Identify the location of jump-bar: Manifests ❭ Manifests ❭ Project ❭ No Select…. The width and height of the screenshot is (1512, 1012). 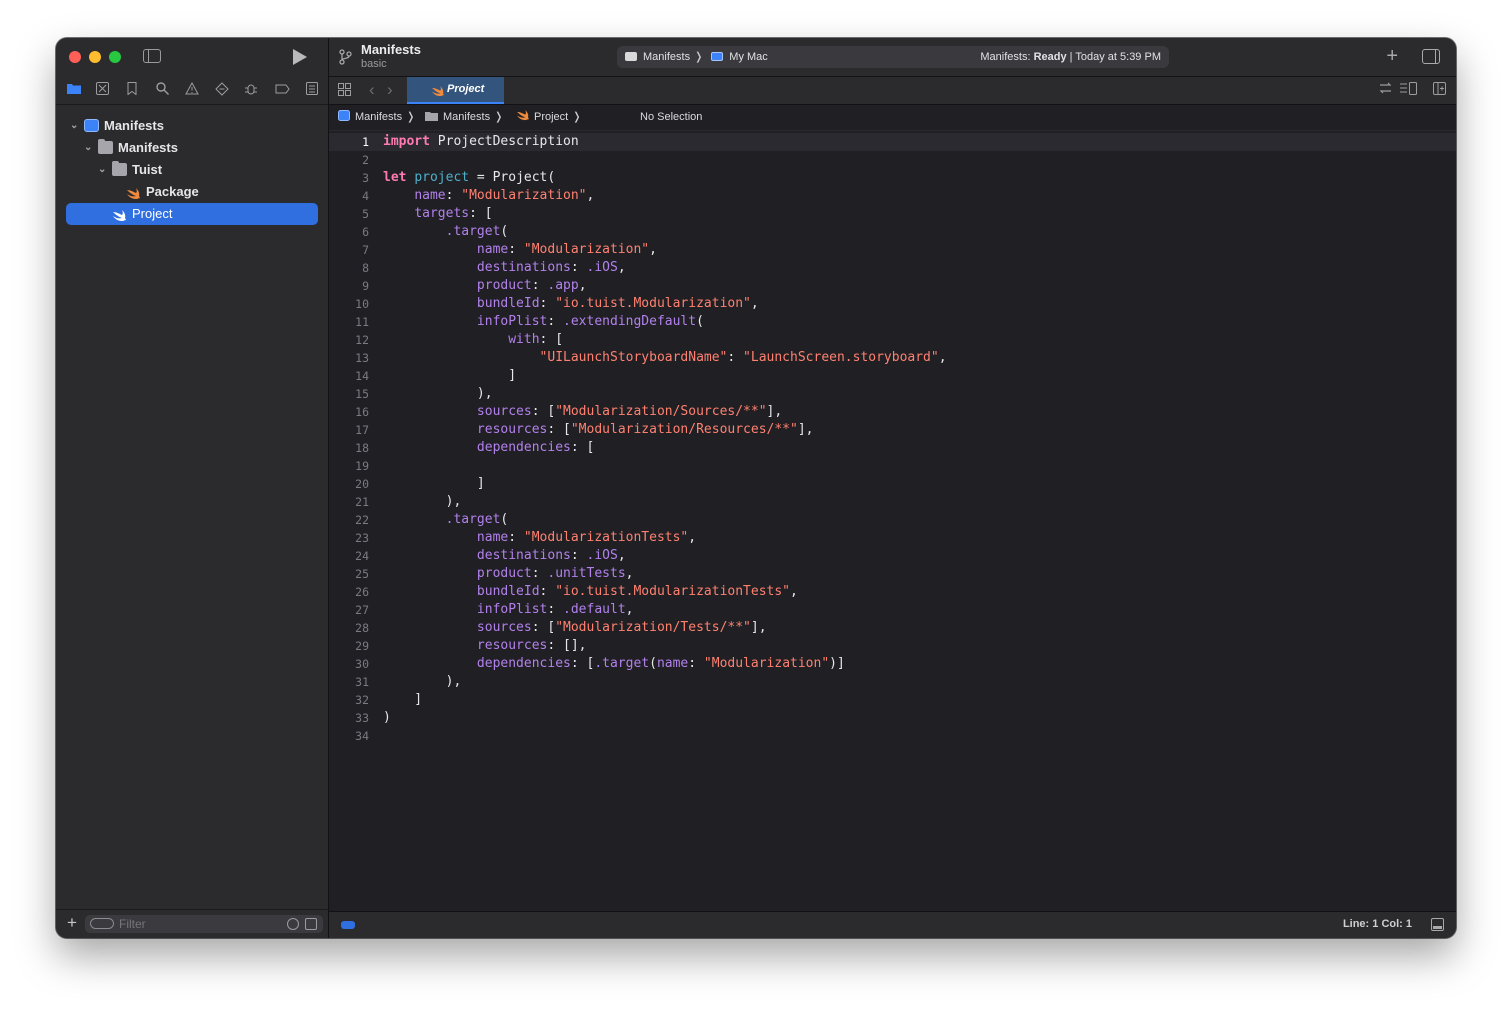
(892, 118).